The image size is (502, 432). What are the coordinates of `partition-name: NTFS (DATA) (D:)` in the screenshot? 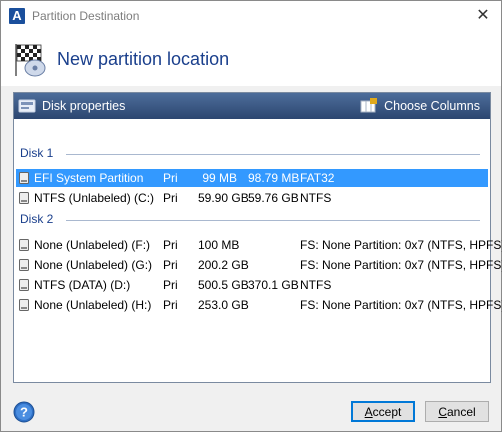 It's located at (82, 285).